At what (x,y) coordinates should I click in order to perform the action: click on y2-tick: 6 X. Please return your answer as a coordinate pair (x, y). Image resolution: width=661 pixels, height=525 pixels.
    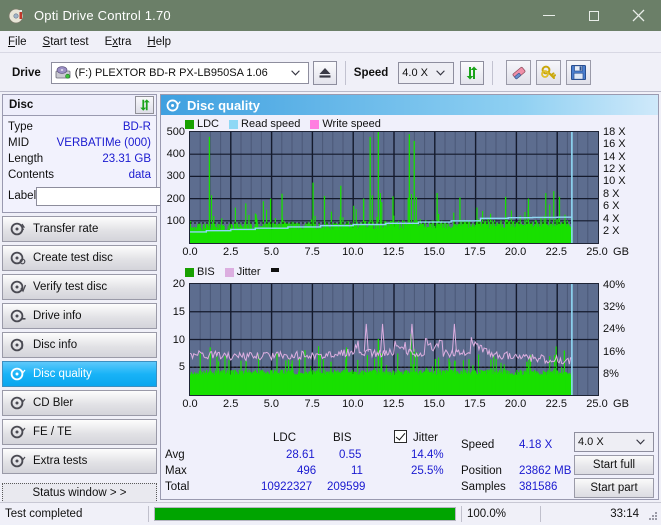
    Looking at the image, I should click on (611, 206).